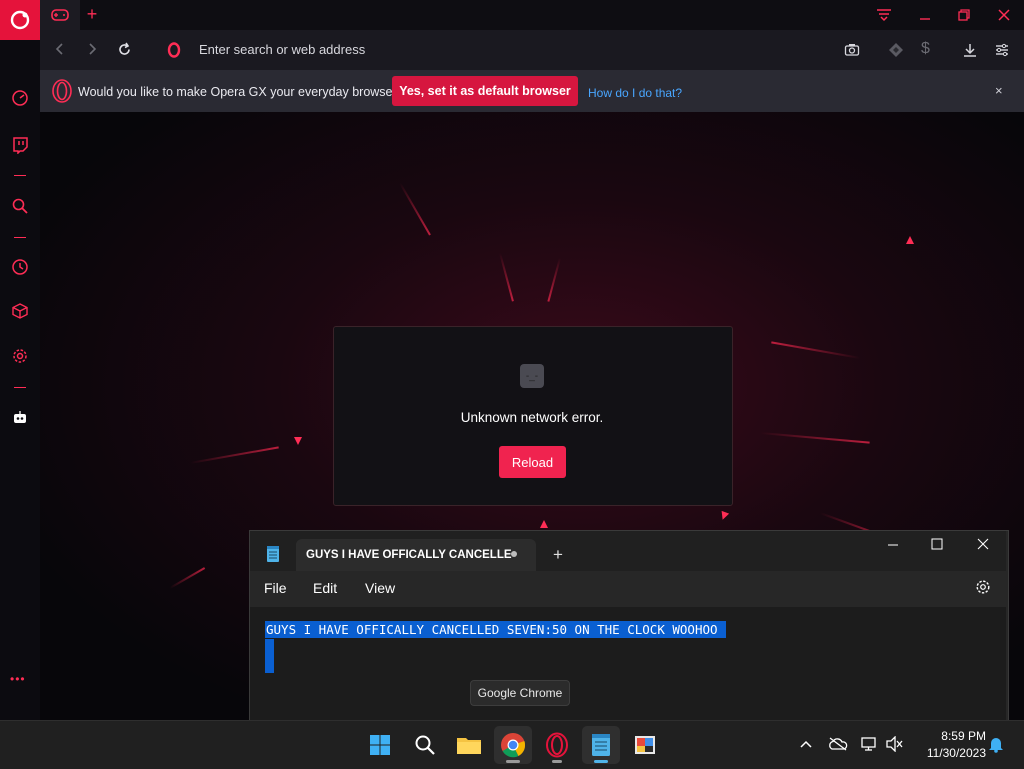  What do you see at coordinates (18, 679) in the screenshot?
I see `sidebar-more-button: •••` at bounding box center [18, 679].